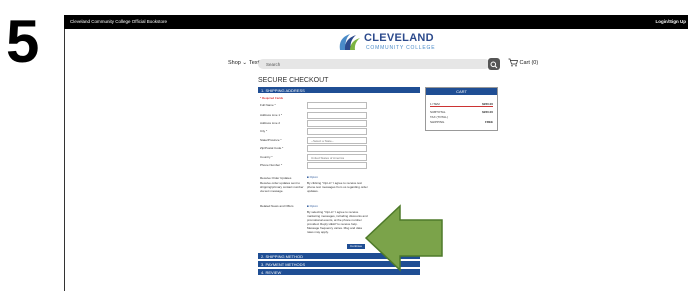 This screenshot has width=688, height=291. Describe the element at coordinates (374, 64) in the screenshot. I see `search-input: Search` at that location.